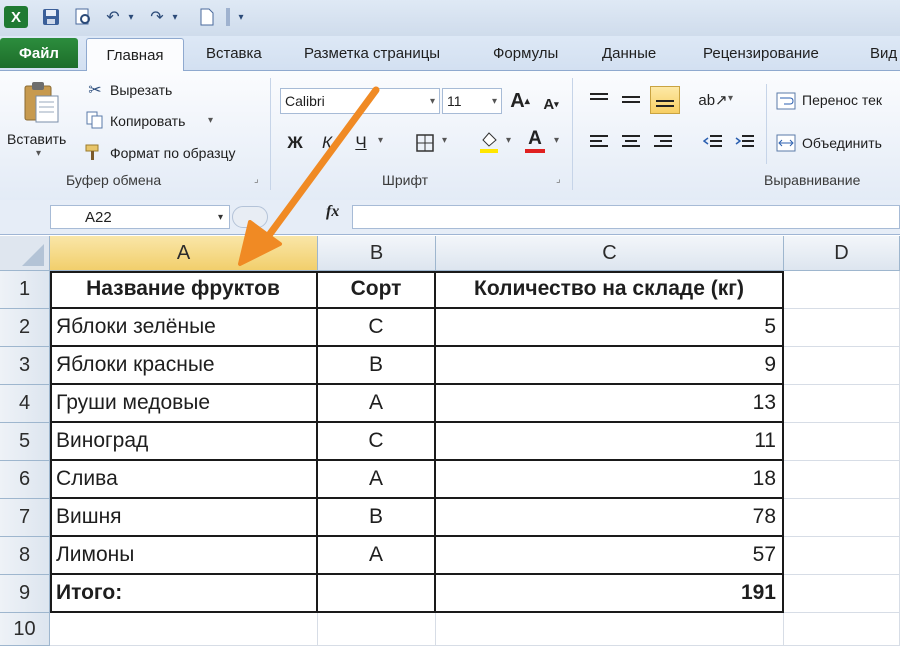  What do you see at coordinates (184, 480) in the screenshot?
I see `table-cell-name: Слива` at bounding box center [184, 480].